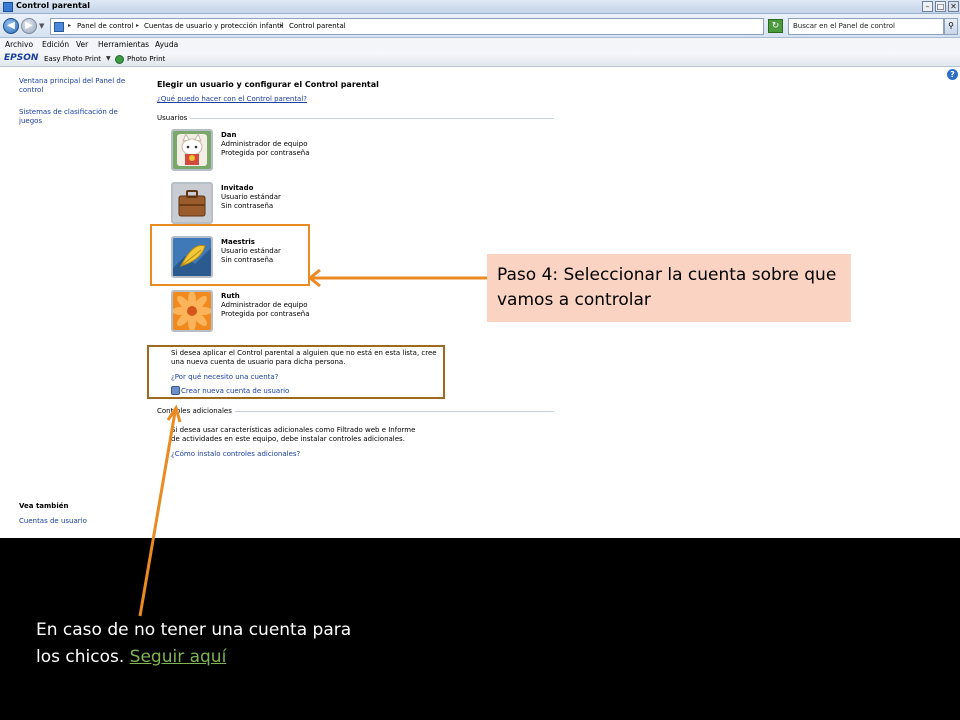 The height and width of the screenshot is (720, 960). Describe the element at coordinates (480, 59) in the screenshot. I see `epson-toolbar: EPSON Easy Photo Print ▼ Photo Print` at that location.